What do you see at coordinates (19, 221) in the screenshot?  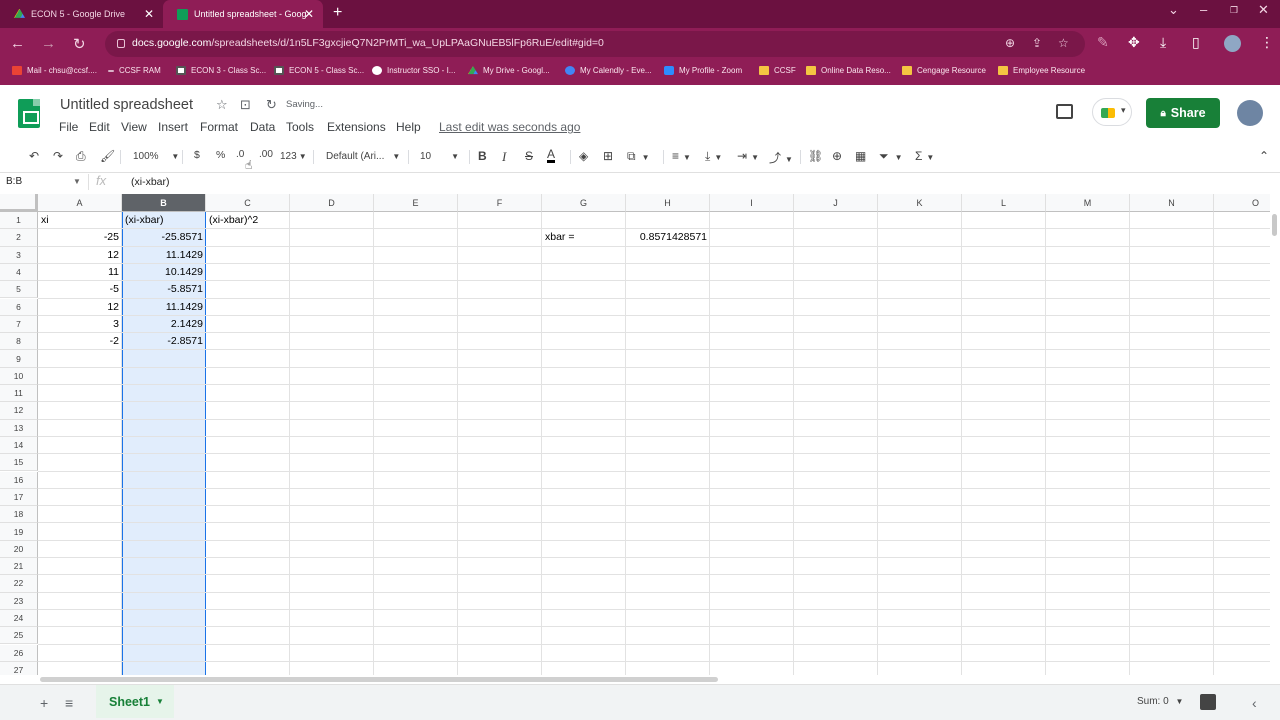 I see `row-header-1: 1` at bounding box center [19, 221].